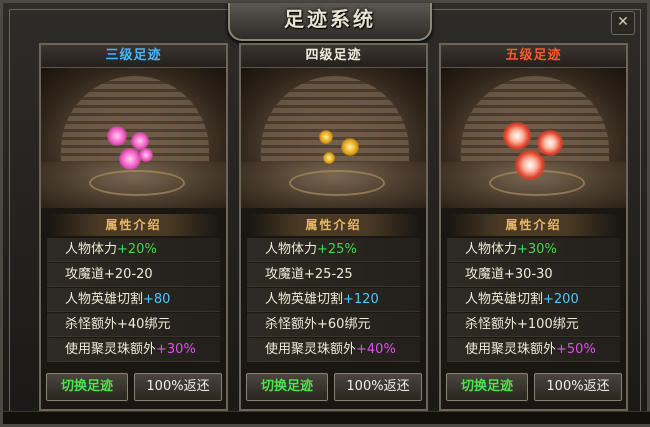  What do you see at coordinates (561, 299) in the screenshot?
I see `attr-value: +200` at bounding box center [561, 299].